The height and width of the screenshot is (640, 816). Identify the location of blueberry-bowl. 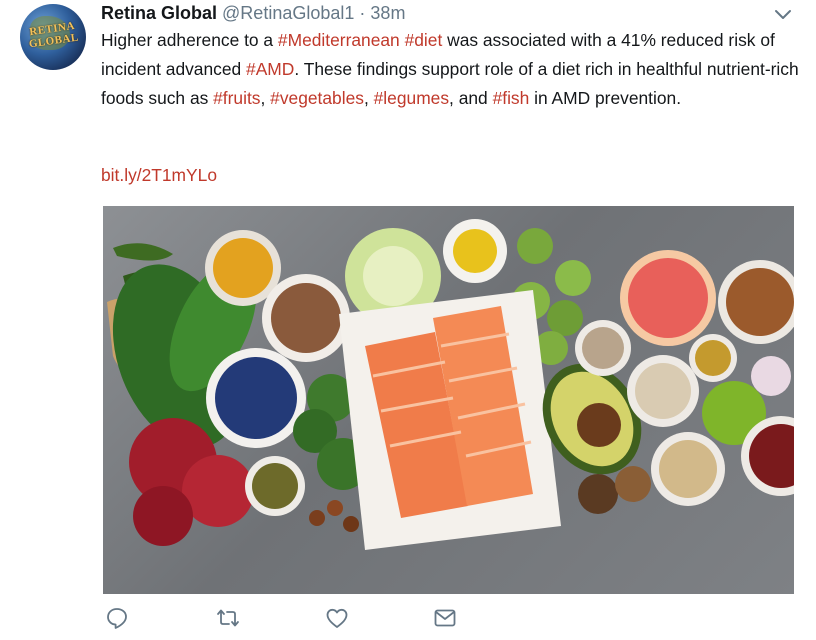
(256, 398).